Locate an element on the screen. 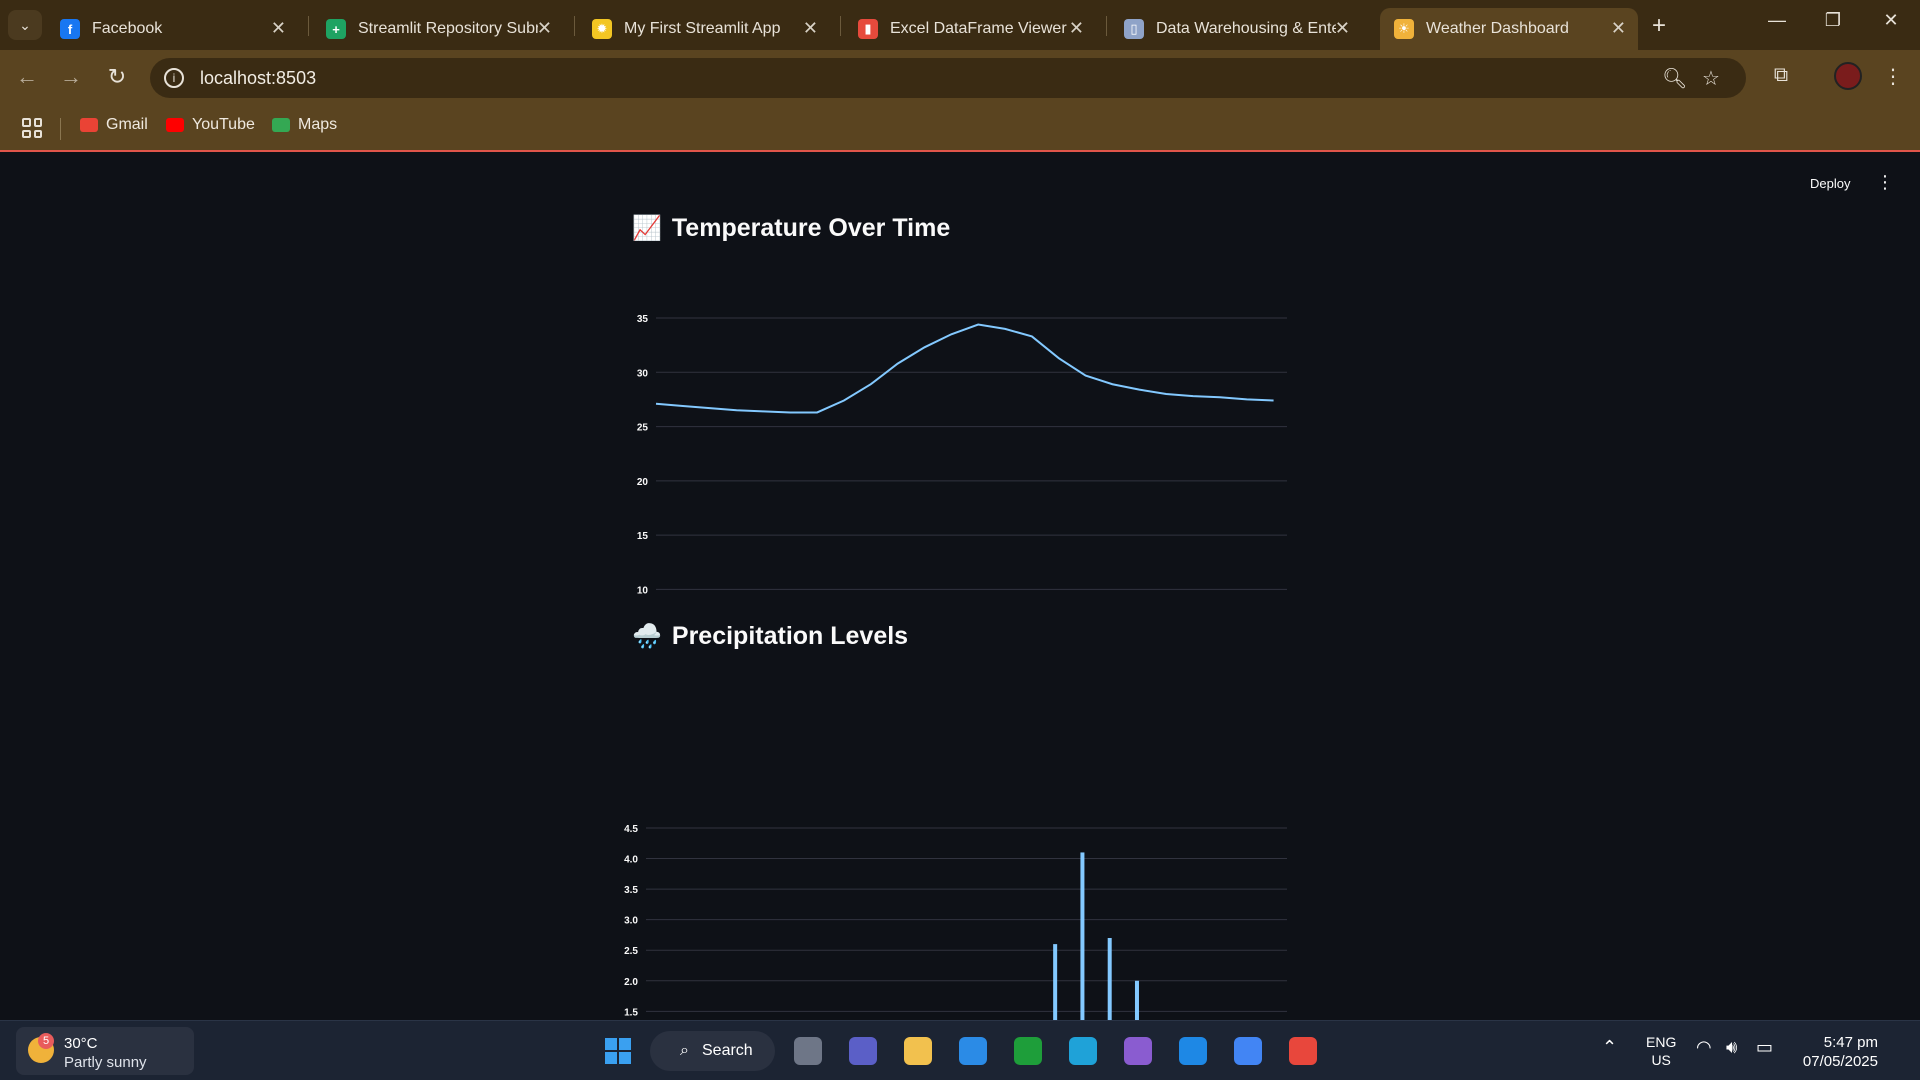  y-tick-label: 4.5 is located at coordinates (631, 829).